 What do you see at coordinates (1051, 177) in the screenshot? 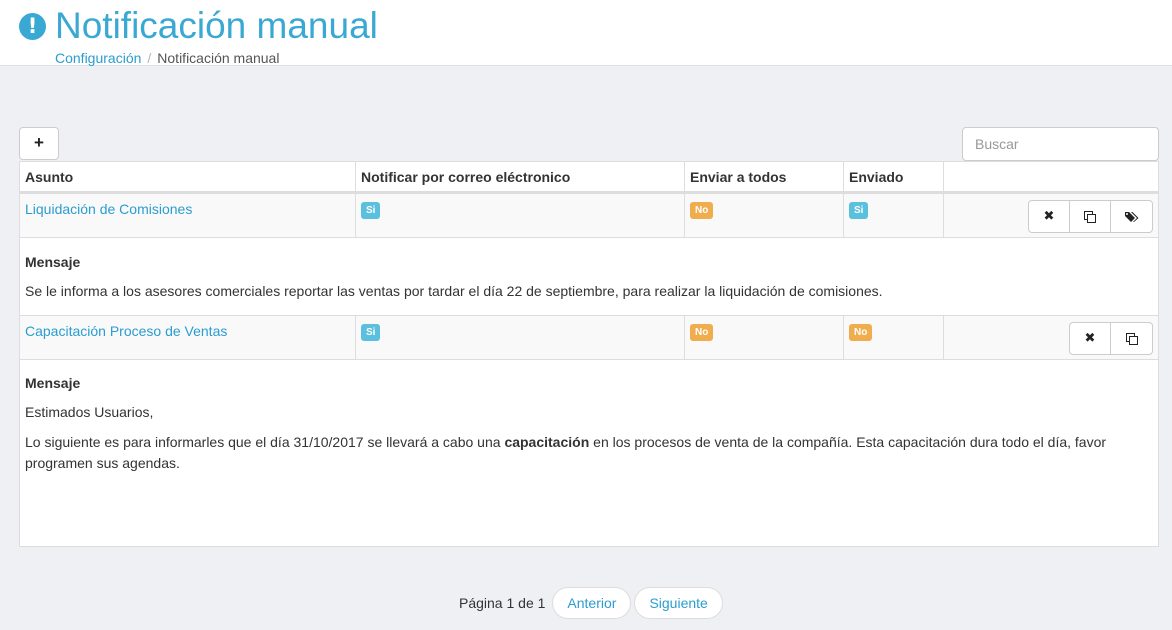
I see `column-header-actions` at bounding box center [1051, 177].